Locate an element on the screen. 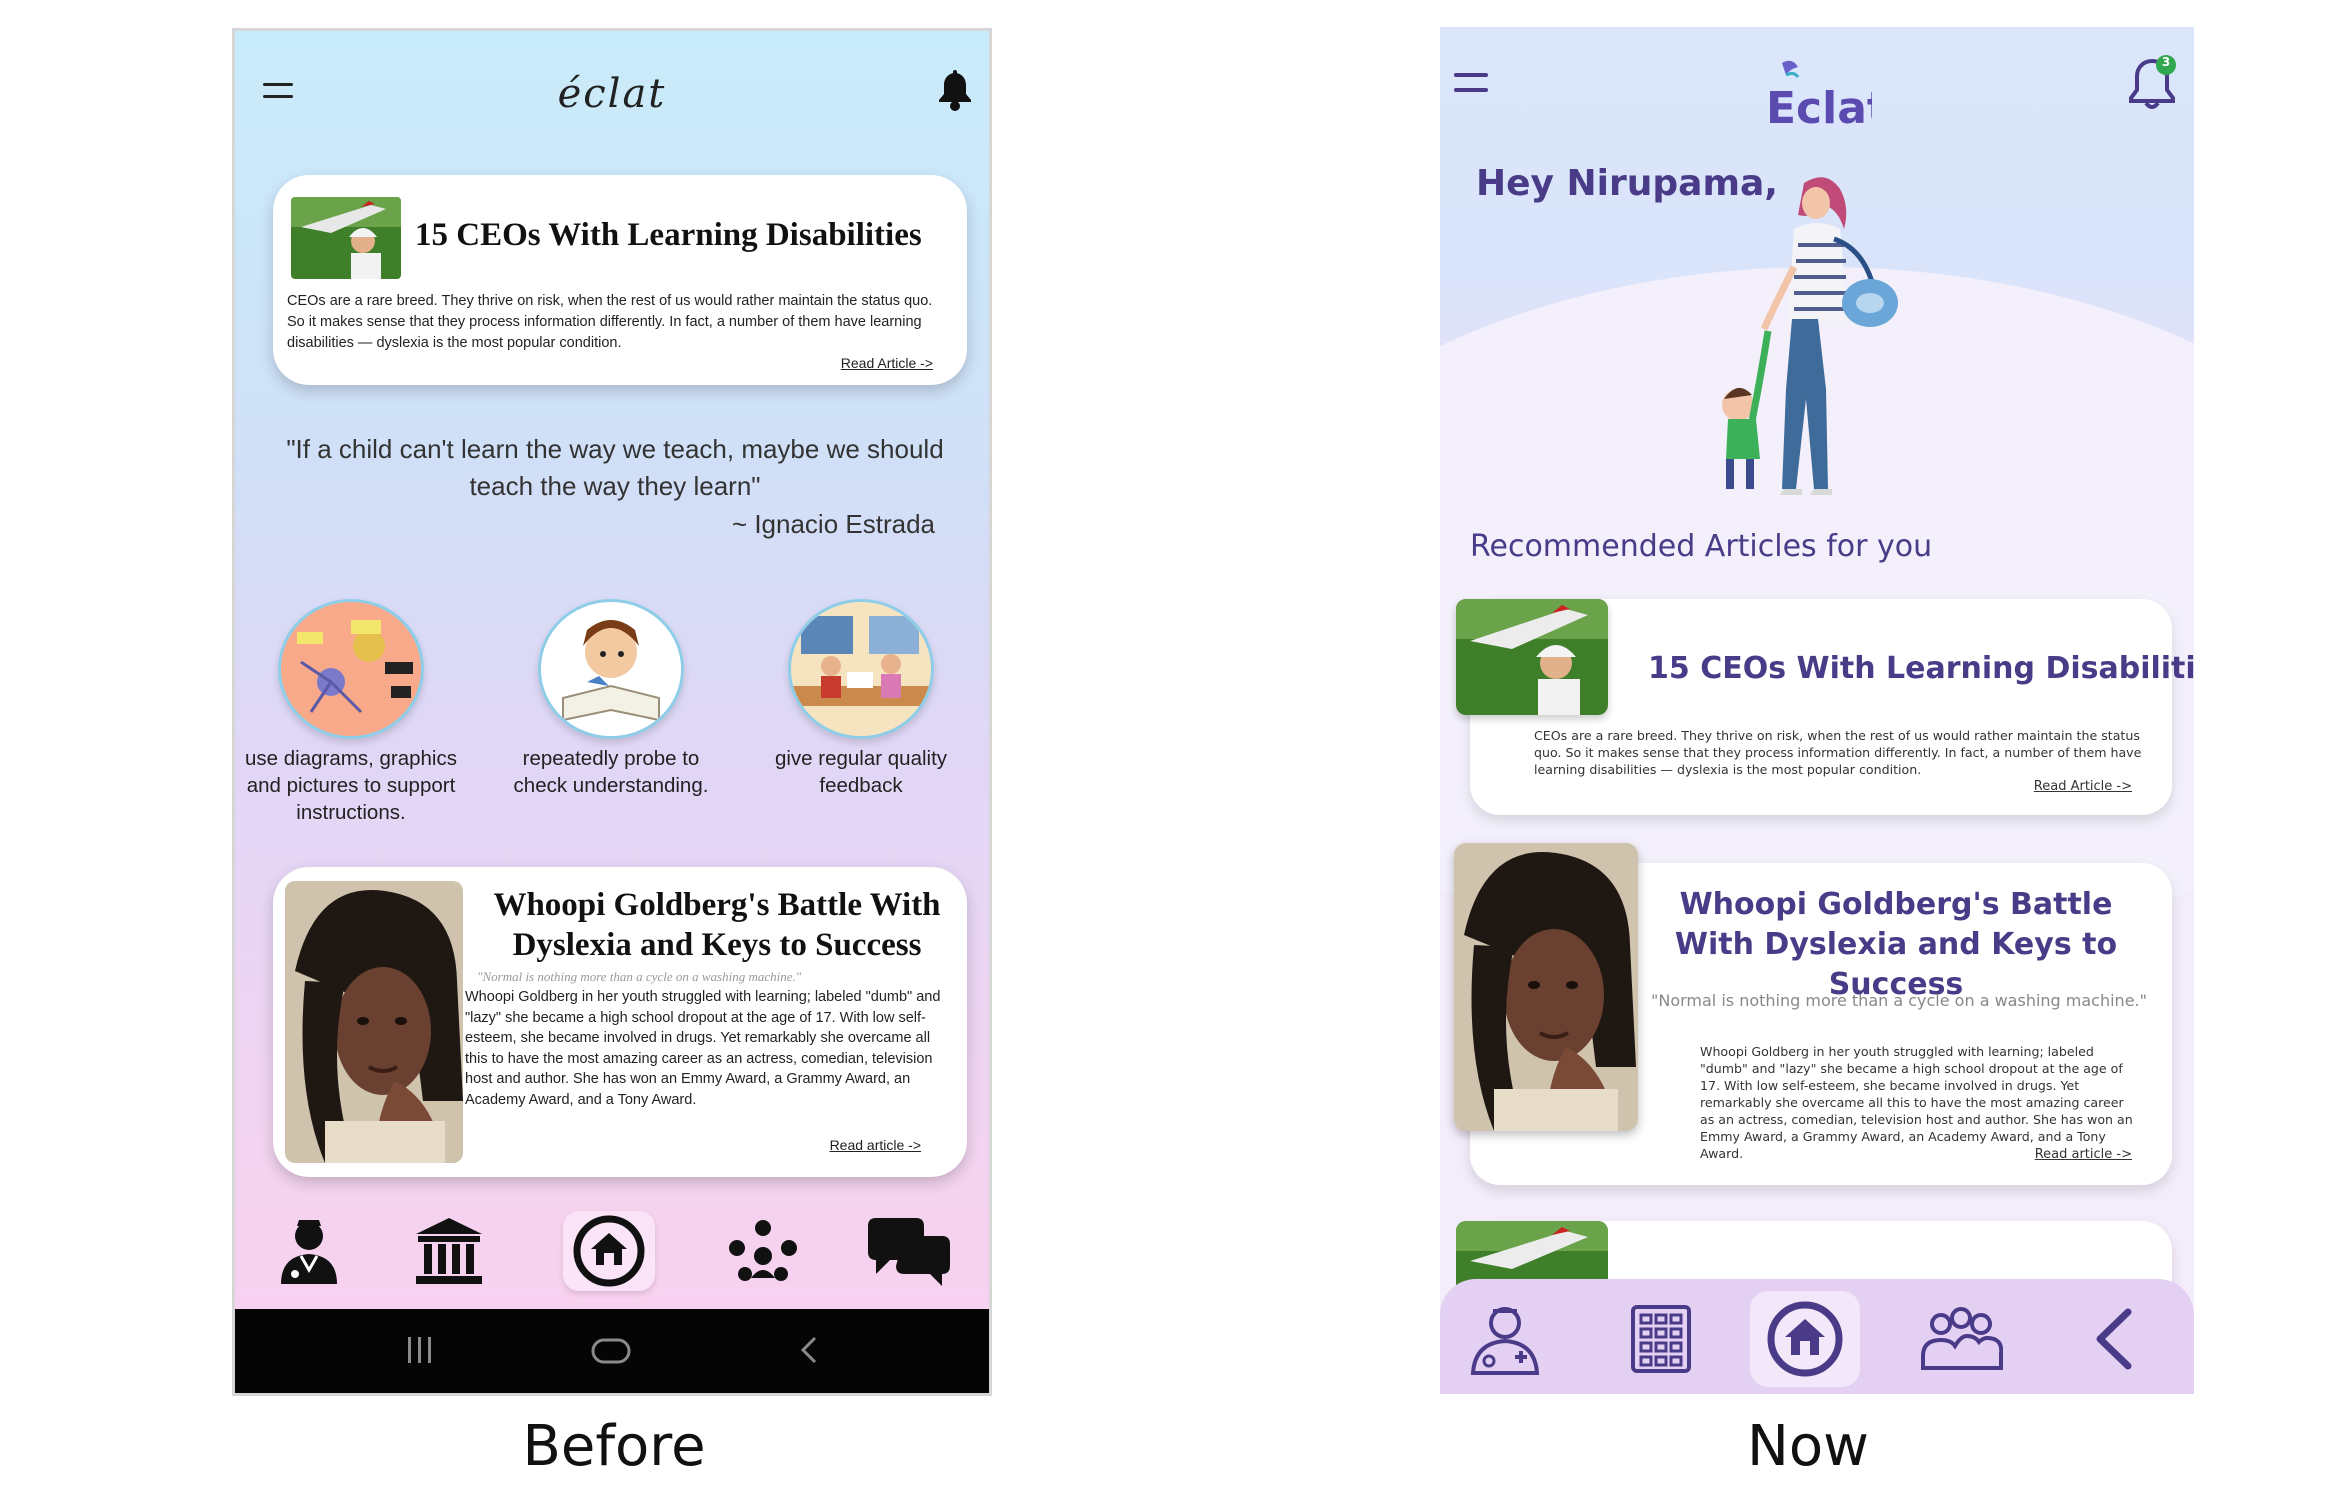 This screenshot has height=1506, width=2340. logo-text: Eclat is located at coordinates (1819, 108).